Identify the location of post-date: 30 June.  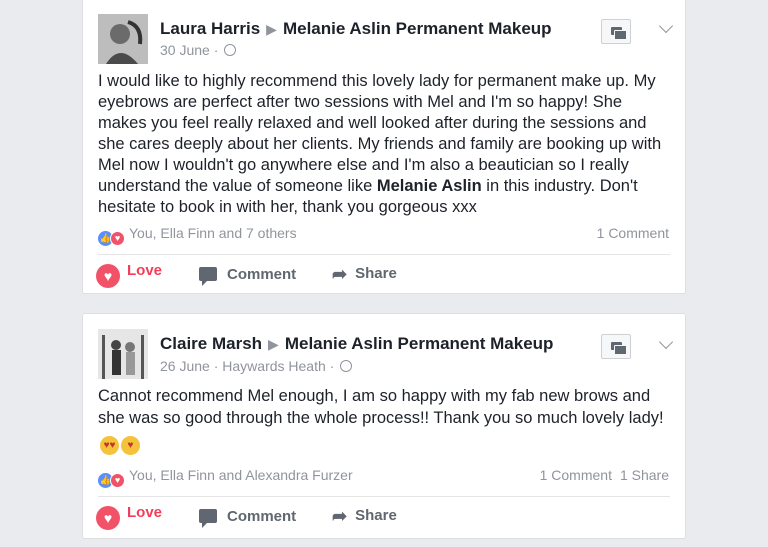
(185, 50).